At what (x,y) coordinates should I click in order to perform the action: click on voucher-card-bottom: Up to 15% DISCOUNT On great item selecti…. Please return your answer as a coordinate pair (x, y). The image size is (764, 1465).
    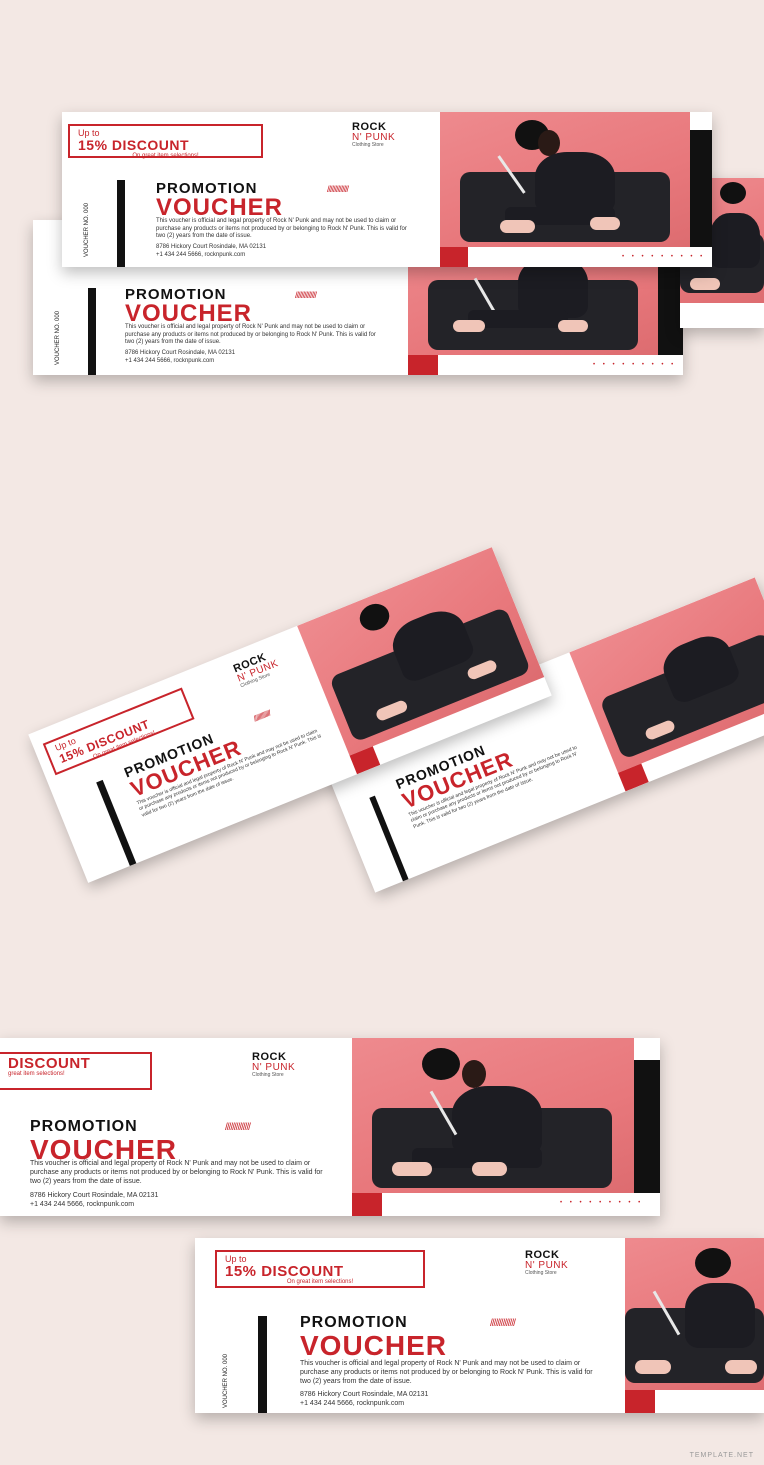
    Looking at the image, I should click on (479, 1325).